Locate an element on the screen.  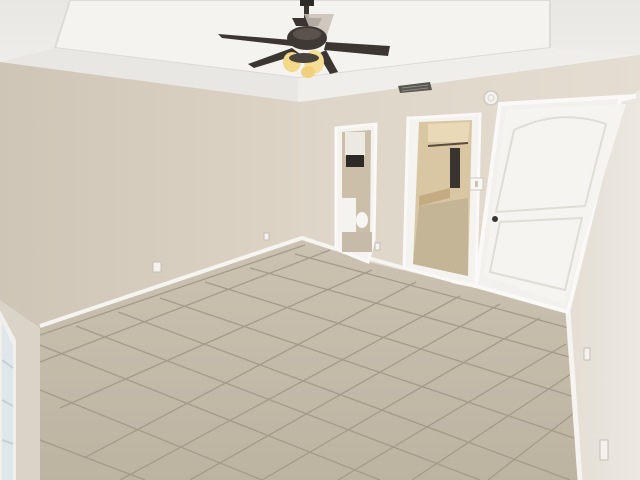
bathroom-doorway is located at coordinates (356, 193).